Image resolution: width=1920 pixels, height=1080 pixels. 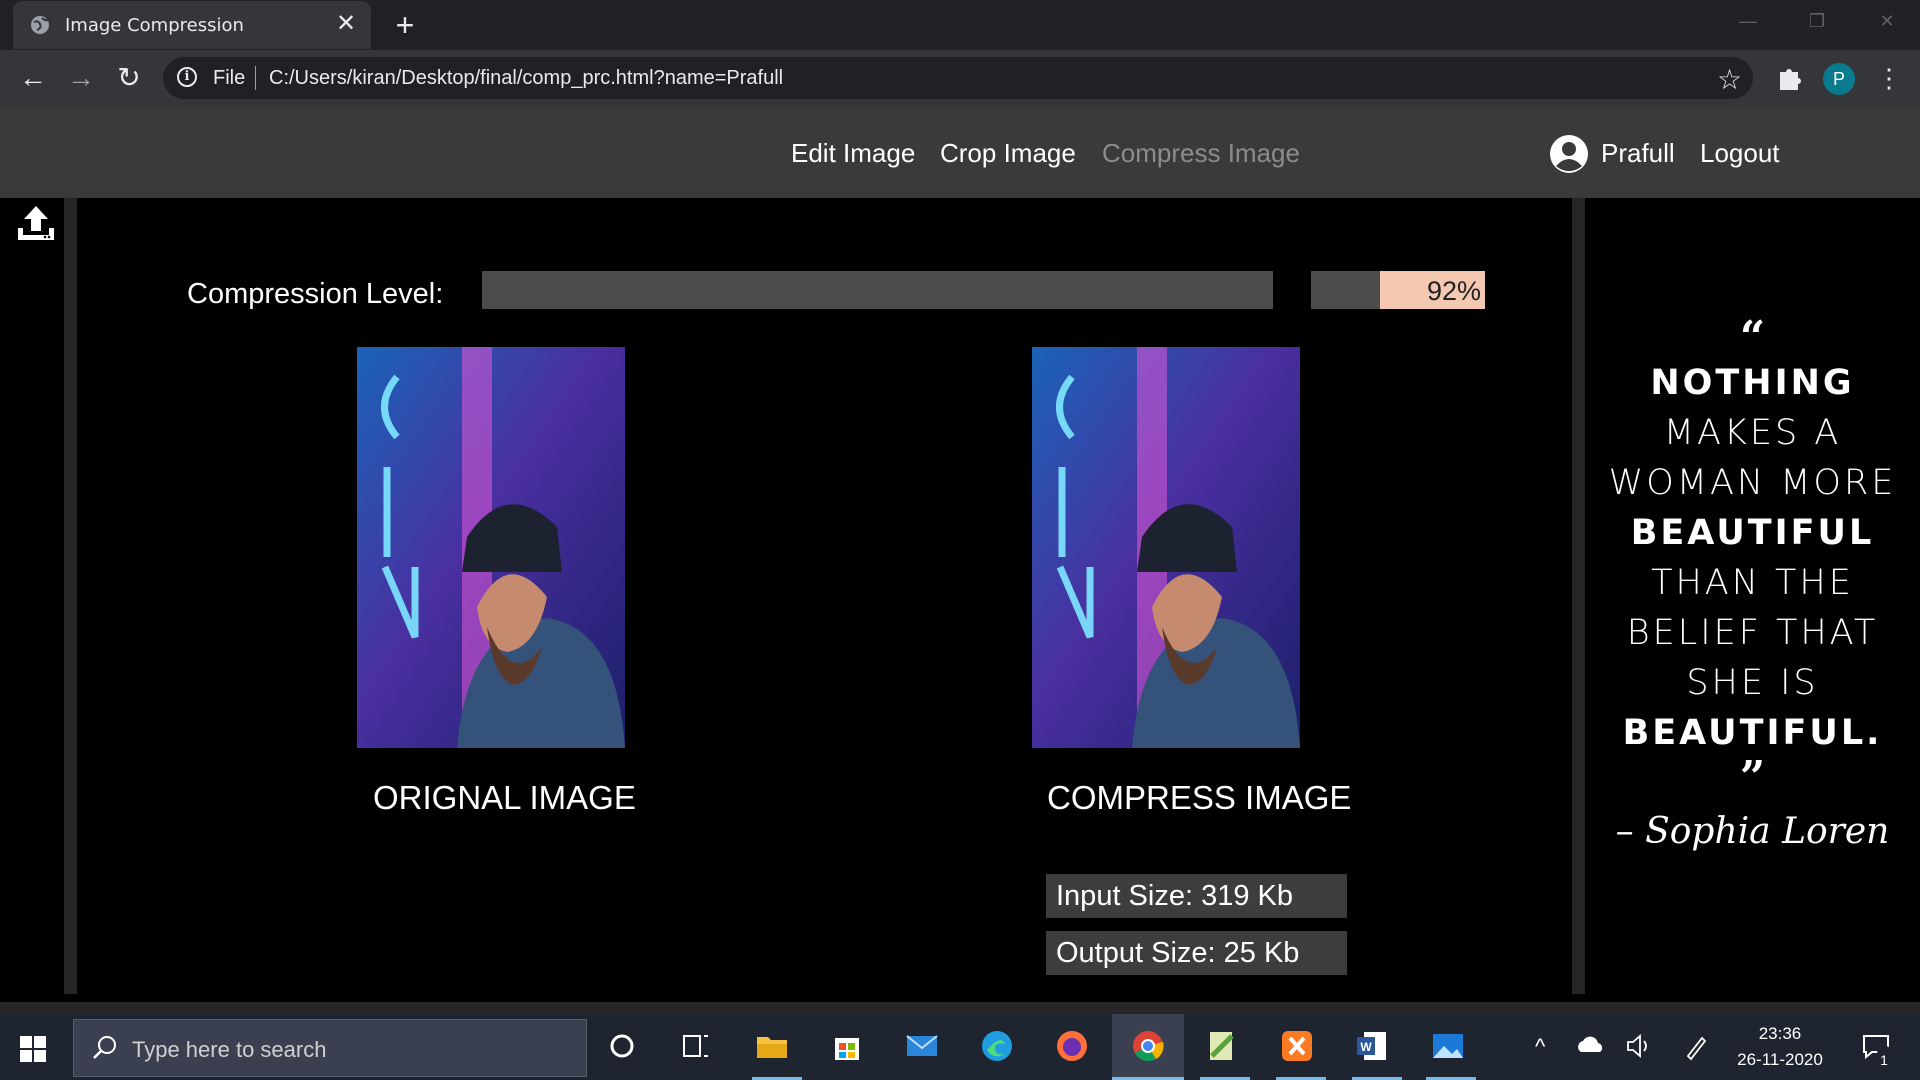 What do you see at coordinates (1072, 1046) in the screenshot?
I see `firefox-icon` at bounding box center [1072, 1046].